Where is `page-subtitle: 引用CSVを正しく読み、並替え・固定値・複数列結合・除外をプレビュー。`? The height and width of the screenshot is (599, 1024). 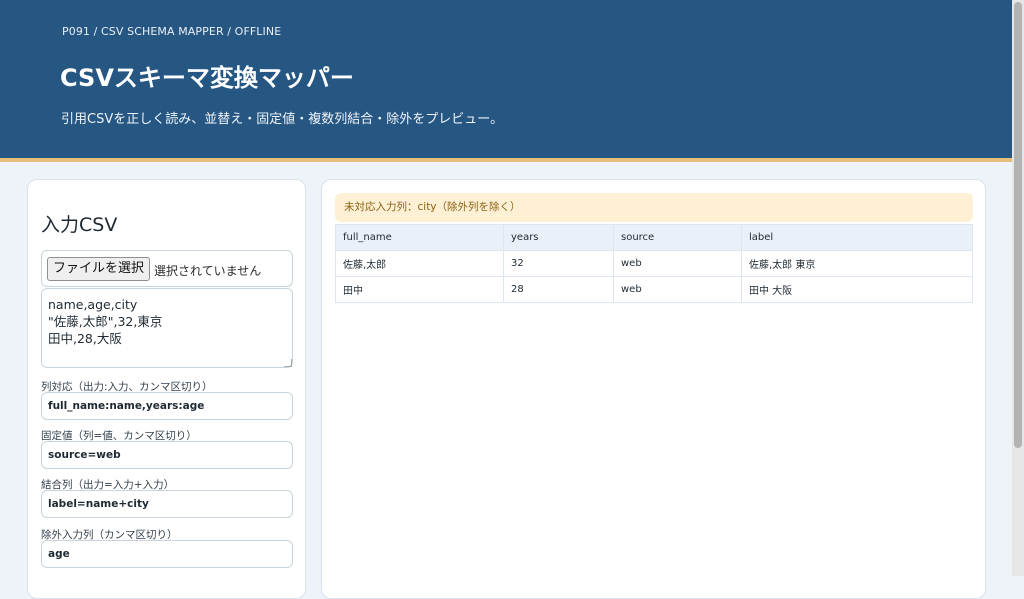 page-subtitle: 引用CSVを正しく読み、並替え・固定値・複数列結合・除外をプレビュー。 is located at coordinates (282, 119).